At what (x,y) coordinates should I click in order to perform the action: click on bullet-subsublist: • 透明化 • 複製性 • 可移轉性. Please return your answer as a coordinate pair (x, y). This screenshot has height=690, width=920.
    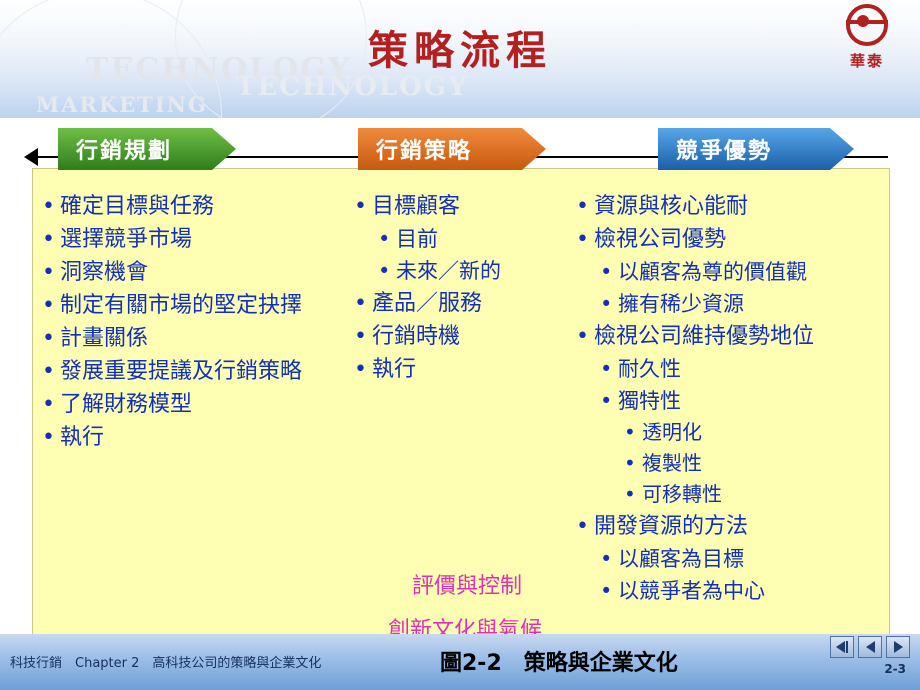
    Looking at the image, I should click on (724, 463).